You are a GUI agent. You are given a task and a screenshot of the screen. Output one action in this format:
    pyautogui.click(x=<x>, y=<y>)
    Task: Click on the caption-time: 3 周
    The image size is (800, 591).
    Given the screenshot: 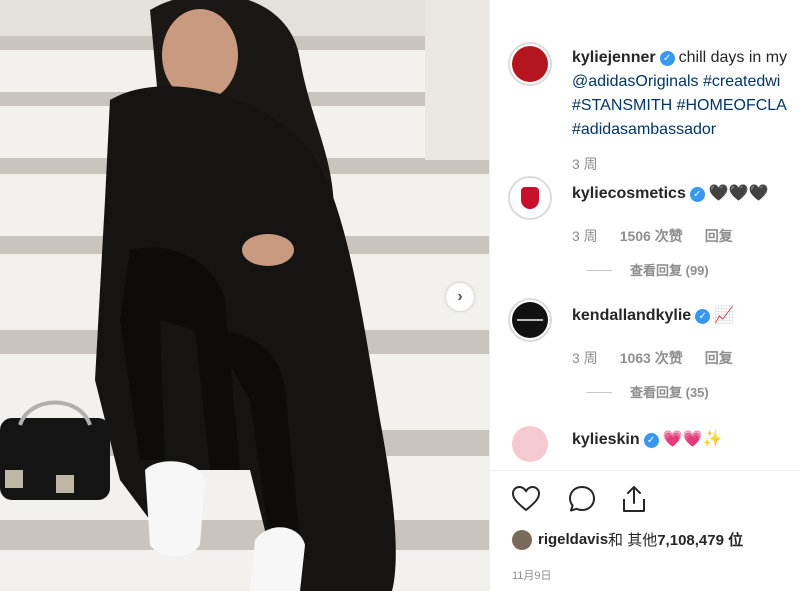 What is the action you would take?
    pyautogui.click(x=585, y=164)
    